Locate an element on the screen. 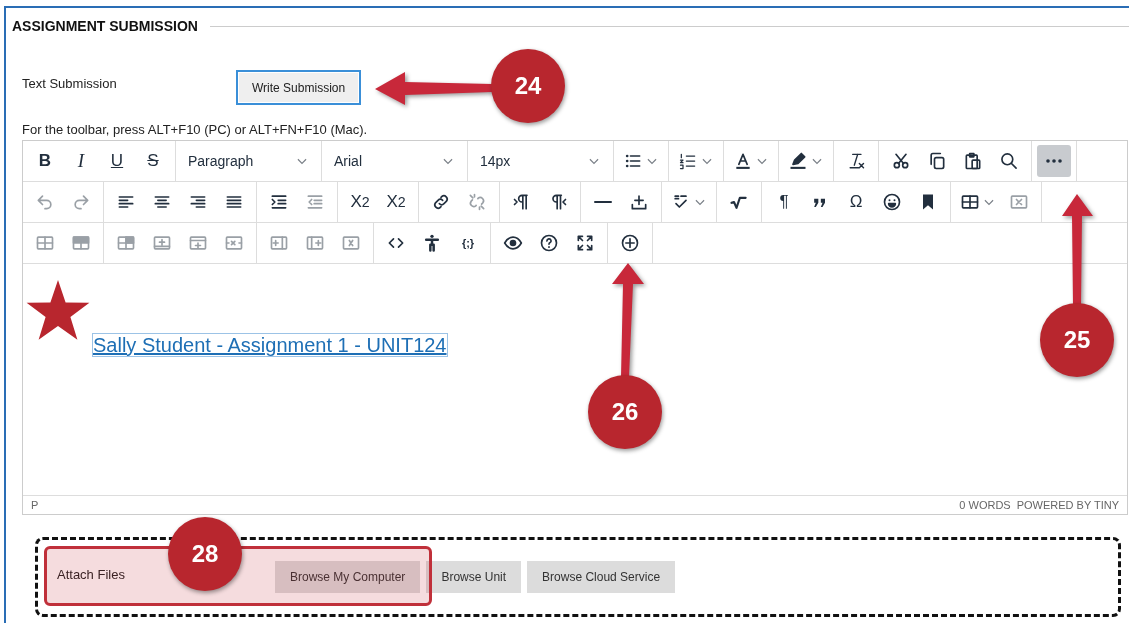  numbered-list-icon is located at coordinates (688, 161).